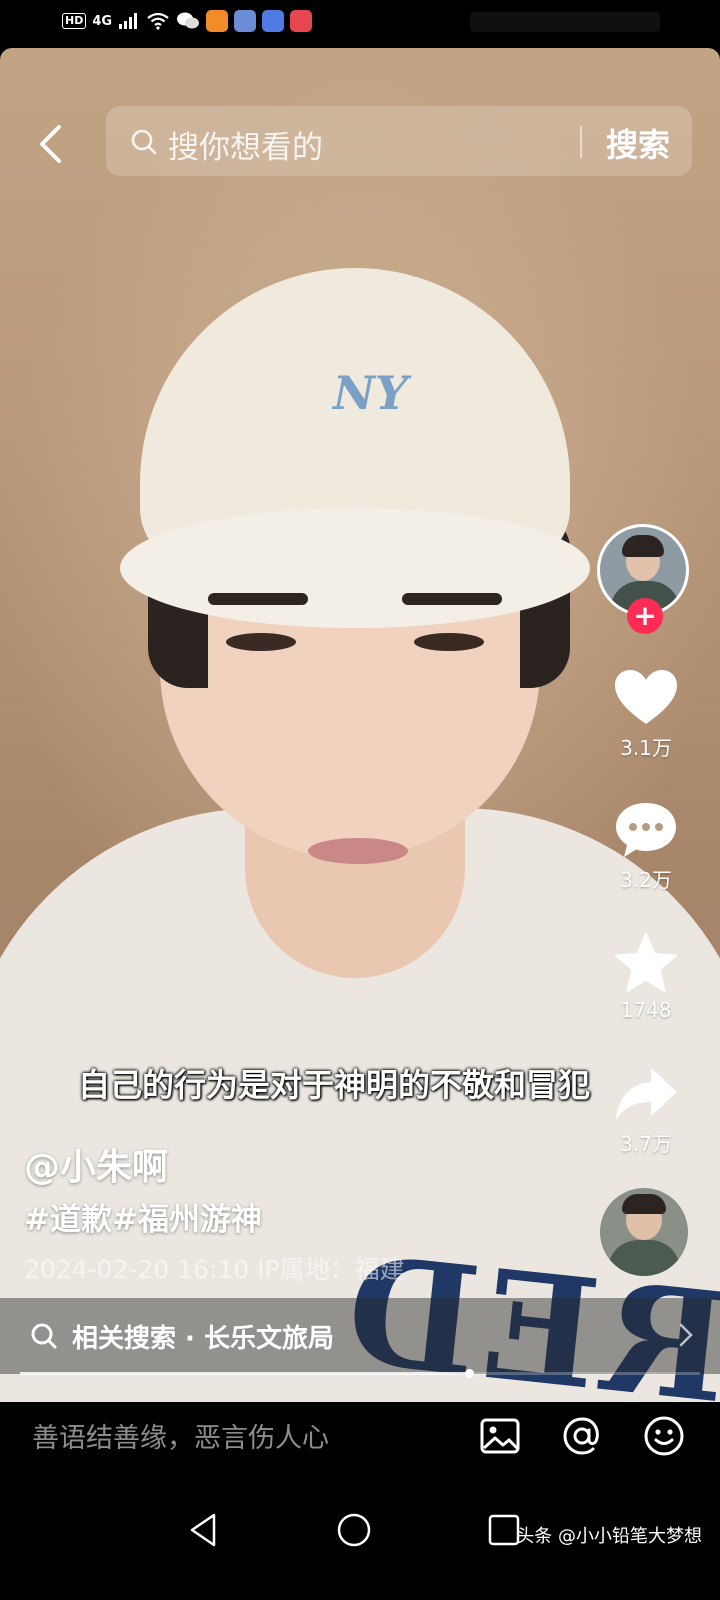  I want to click on cap-brim, so click(355, 568).